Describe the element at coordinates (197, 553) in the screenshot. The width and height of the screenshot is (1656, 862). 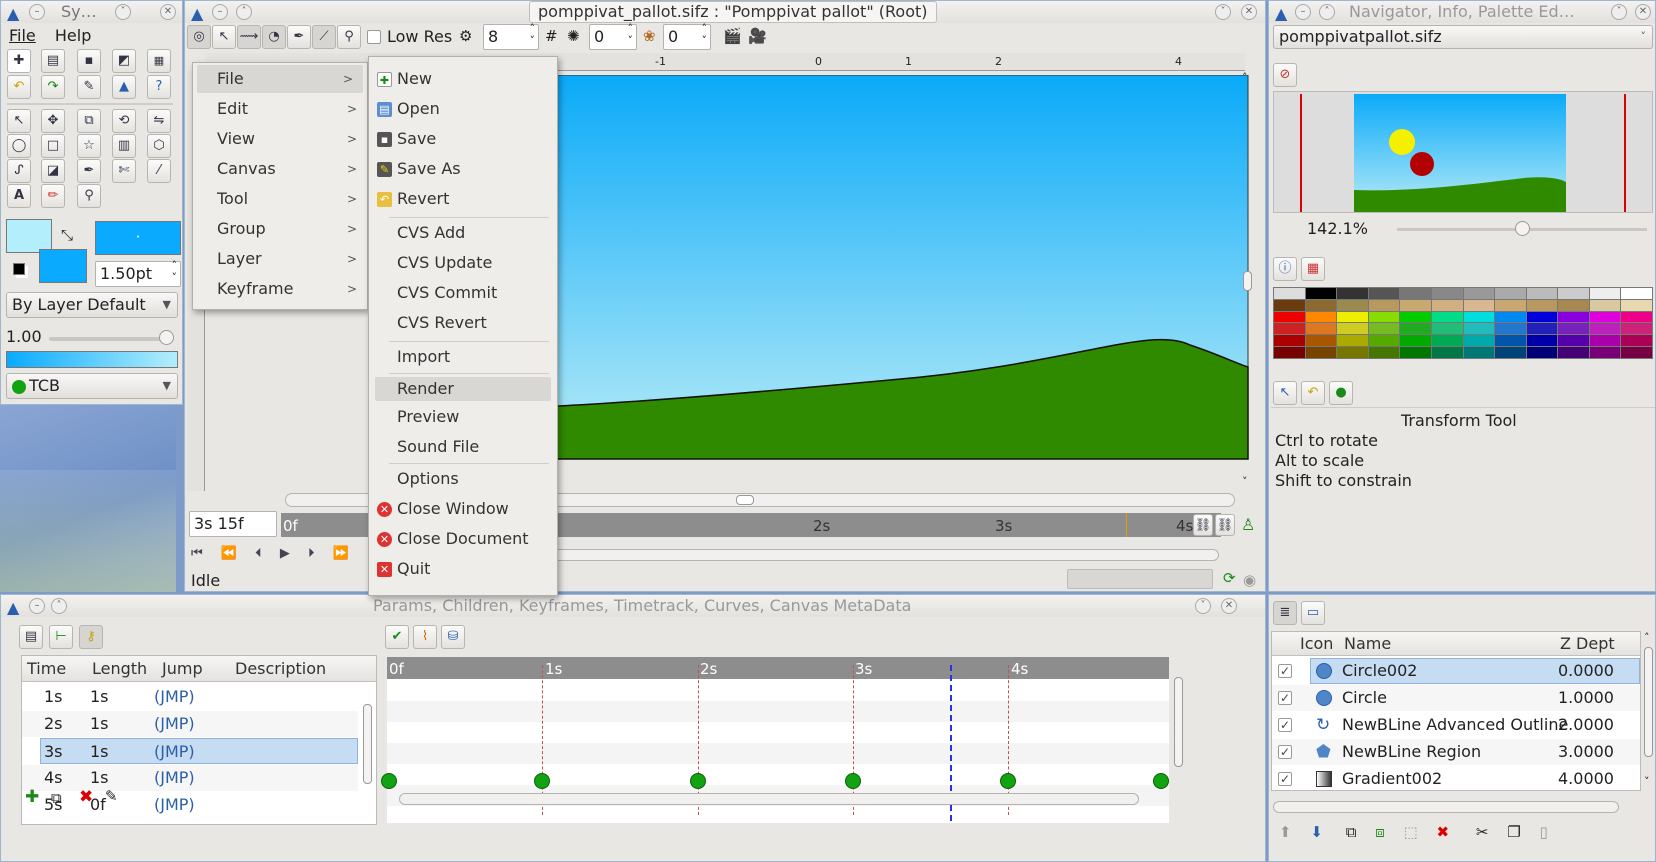
I see `seek-begin-icon: ⏮` at that location.